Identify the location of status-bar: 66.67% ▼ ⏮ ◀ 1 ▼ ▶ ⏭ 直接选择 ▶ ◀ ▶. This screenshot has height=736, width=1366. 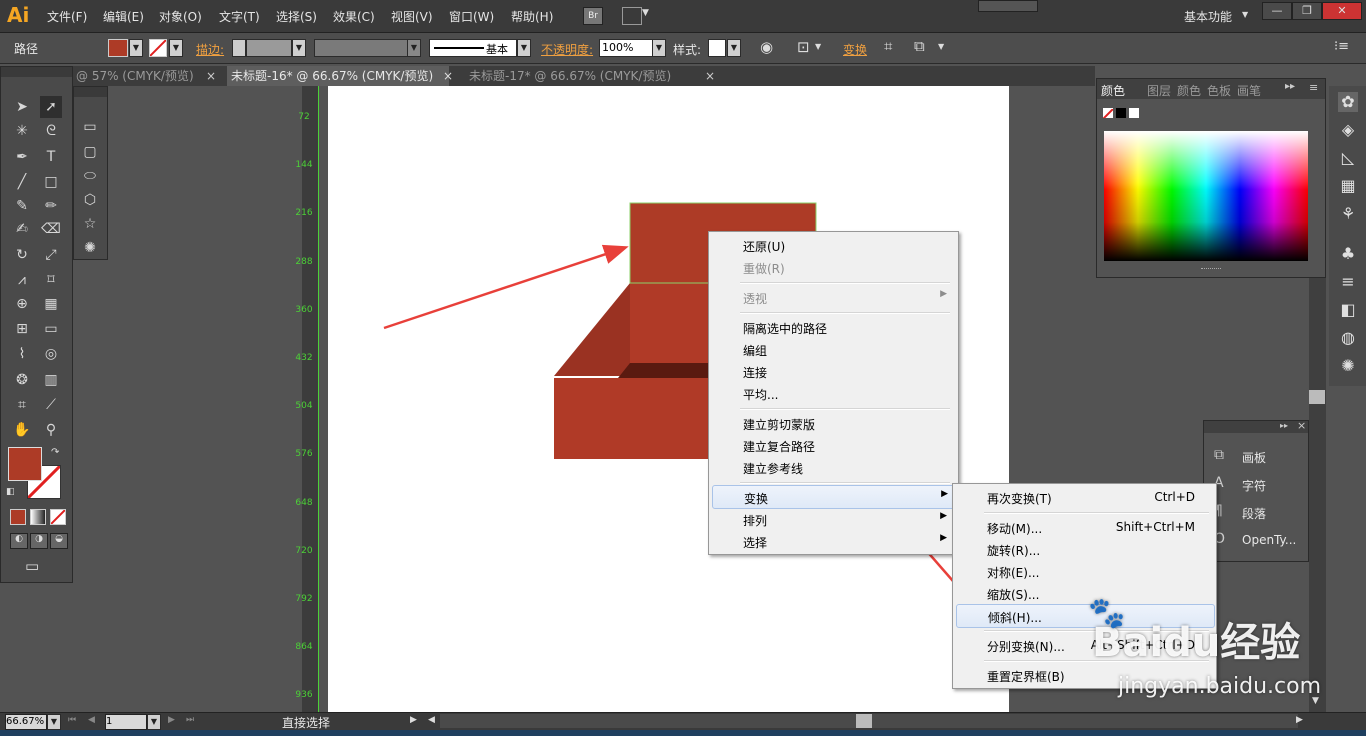
(683, 721).